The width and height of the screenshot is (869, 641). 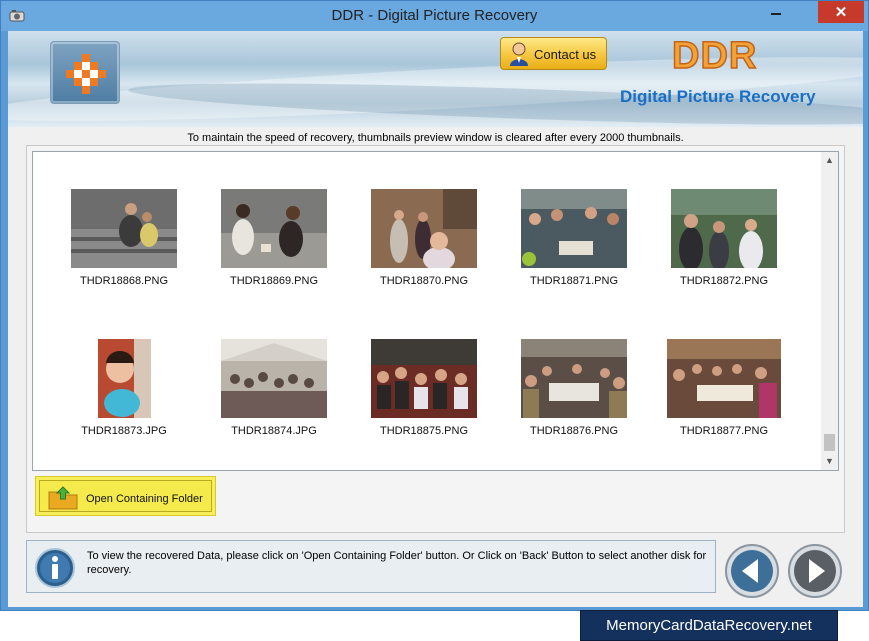 I want to click on close-icon: ✕, so click(x=841, y=12).